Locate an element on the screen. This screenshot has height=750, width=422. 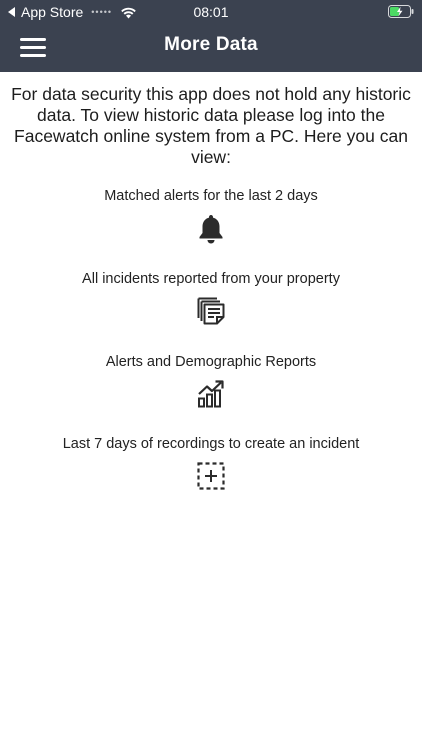
bell-icon is located at coordinates (211, 229).